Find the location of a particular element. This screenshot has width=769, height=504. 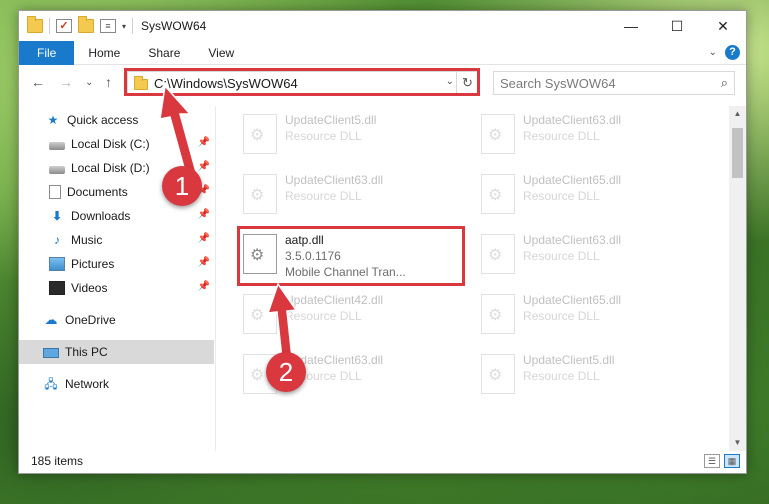

minimize-button: — is located at coordinates (631, 26).